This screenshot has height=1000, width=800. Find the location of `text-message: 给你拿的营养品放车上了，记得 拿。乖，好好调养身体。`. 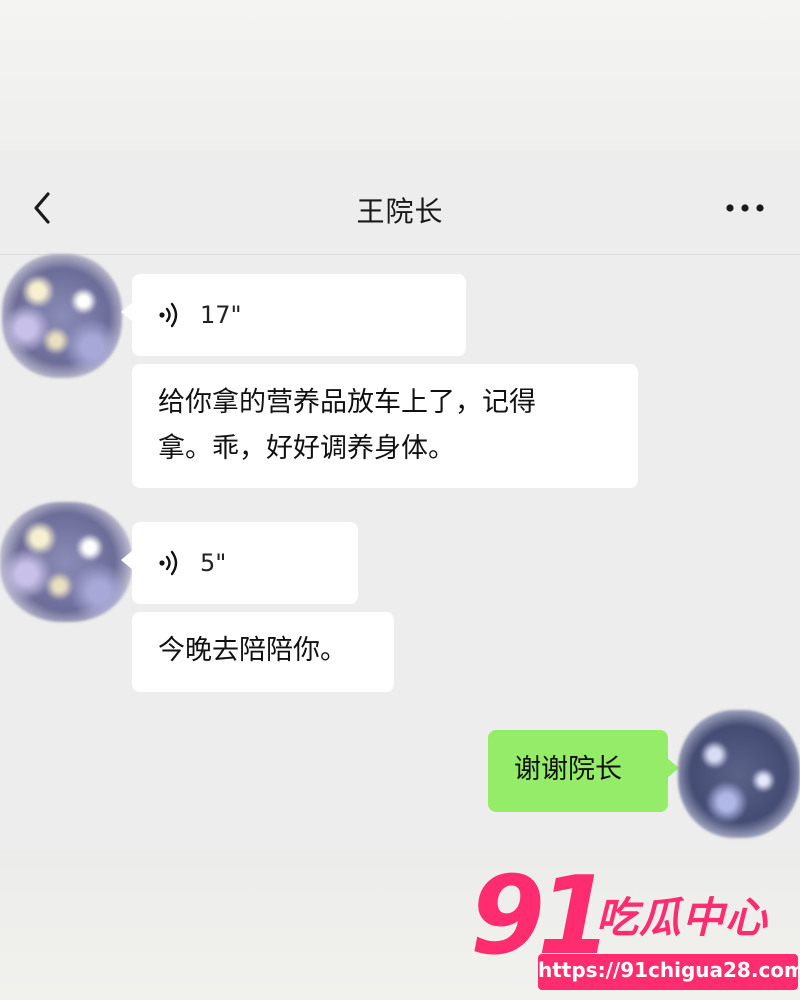

text-message: 给你拿的营养品放车上了，记得 拿。乖，好好调养身体。 is located at coordinates (385, 426).